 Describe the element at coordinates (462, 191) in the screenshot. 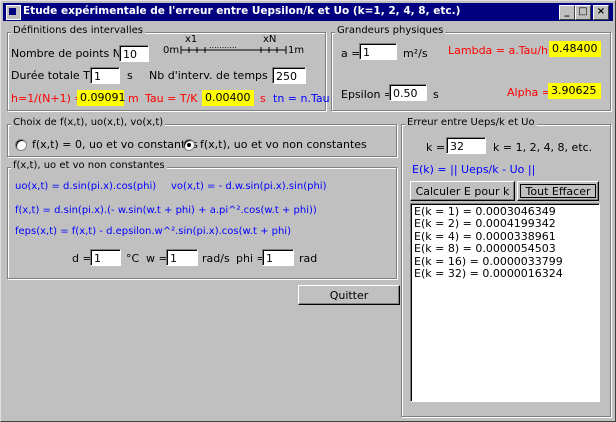

I see `calc-e-button: Calculer E pour k` at that location.